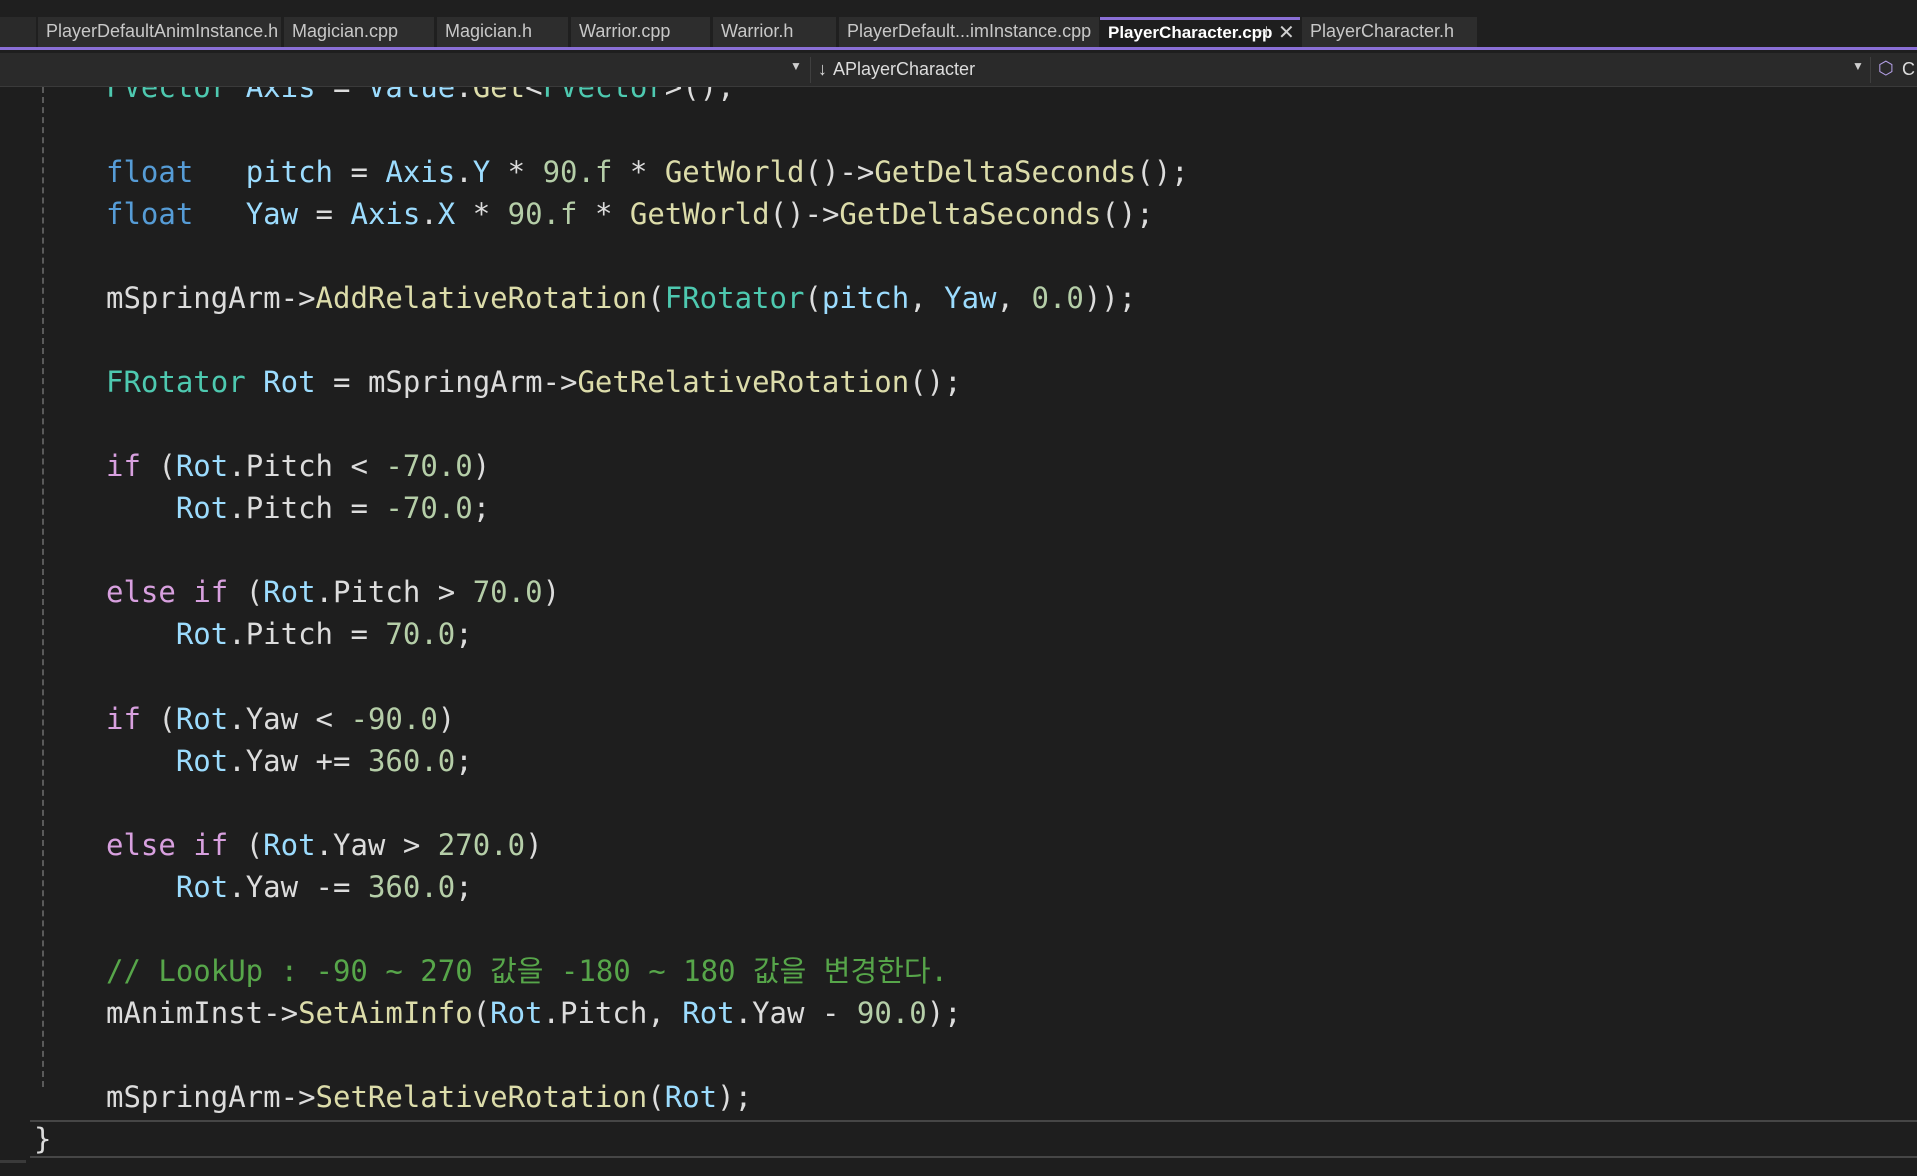 Image resolution: width=1917 pixels, height=1176 pixels. I want to click on navigation-bar: ▼ ↓ APlayerCharacter ▼ ⬡ C, so click(958, 70).